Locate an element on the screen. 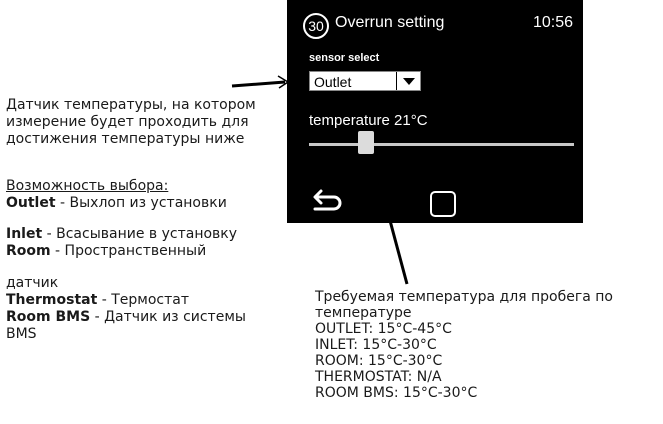 The image size is (663, 424). options-heading: Возможность выбора: is located at coordinates (87, 186).